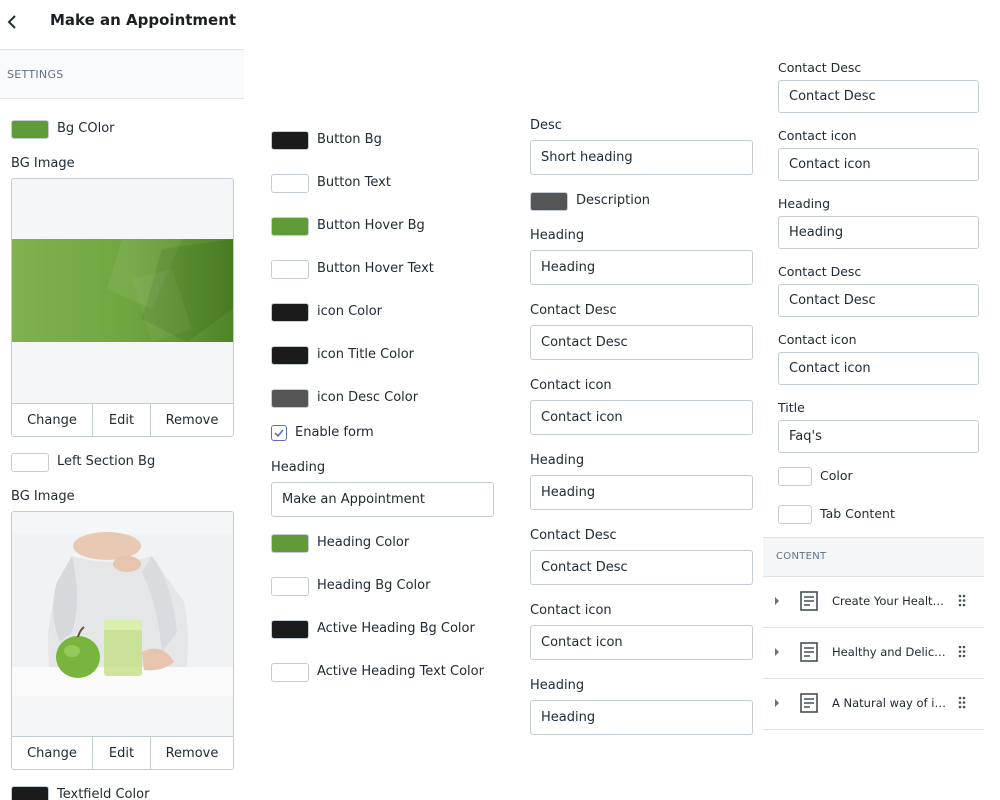  I want to click on col3-contact-desc-2-label: Contact Desc, so click(573, 535).